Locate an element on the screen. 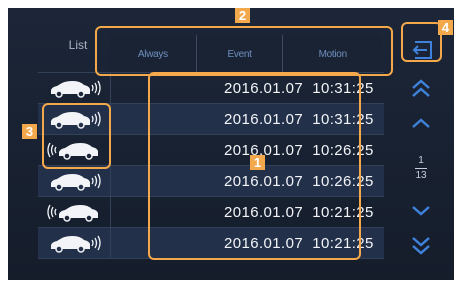 The height and width of the screenshot is (282, 457). callout-label: 4 is located at coordinates (445, 27).